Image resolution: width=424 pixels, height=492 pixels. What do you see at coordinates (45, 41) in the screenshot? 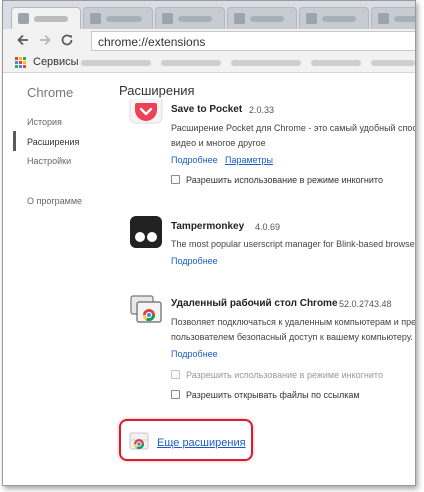
I see `forward-arrow-icon` at bounding box center [45, 41].